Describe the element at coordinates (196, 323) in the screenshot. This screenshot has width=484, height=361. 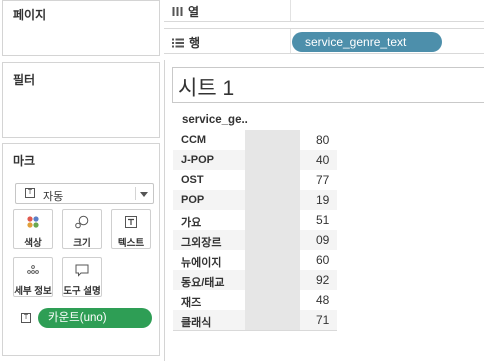
I see `row-category: 클래식` at that location.